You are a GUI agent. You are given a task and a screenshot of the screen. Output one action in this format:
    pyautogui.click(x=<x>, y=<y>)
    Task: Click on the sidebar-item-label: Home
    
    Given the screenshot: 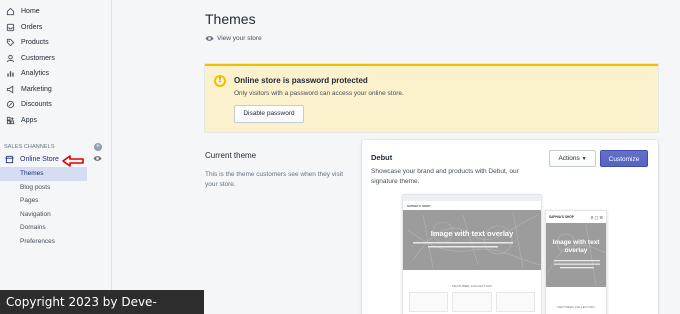 What is the action you would take?
    pyautogui.click(x=30, y=12)
    